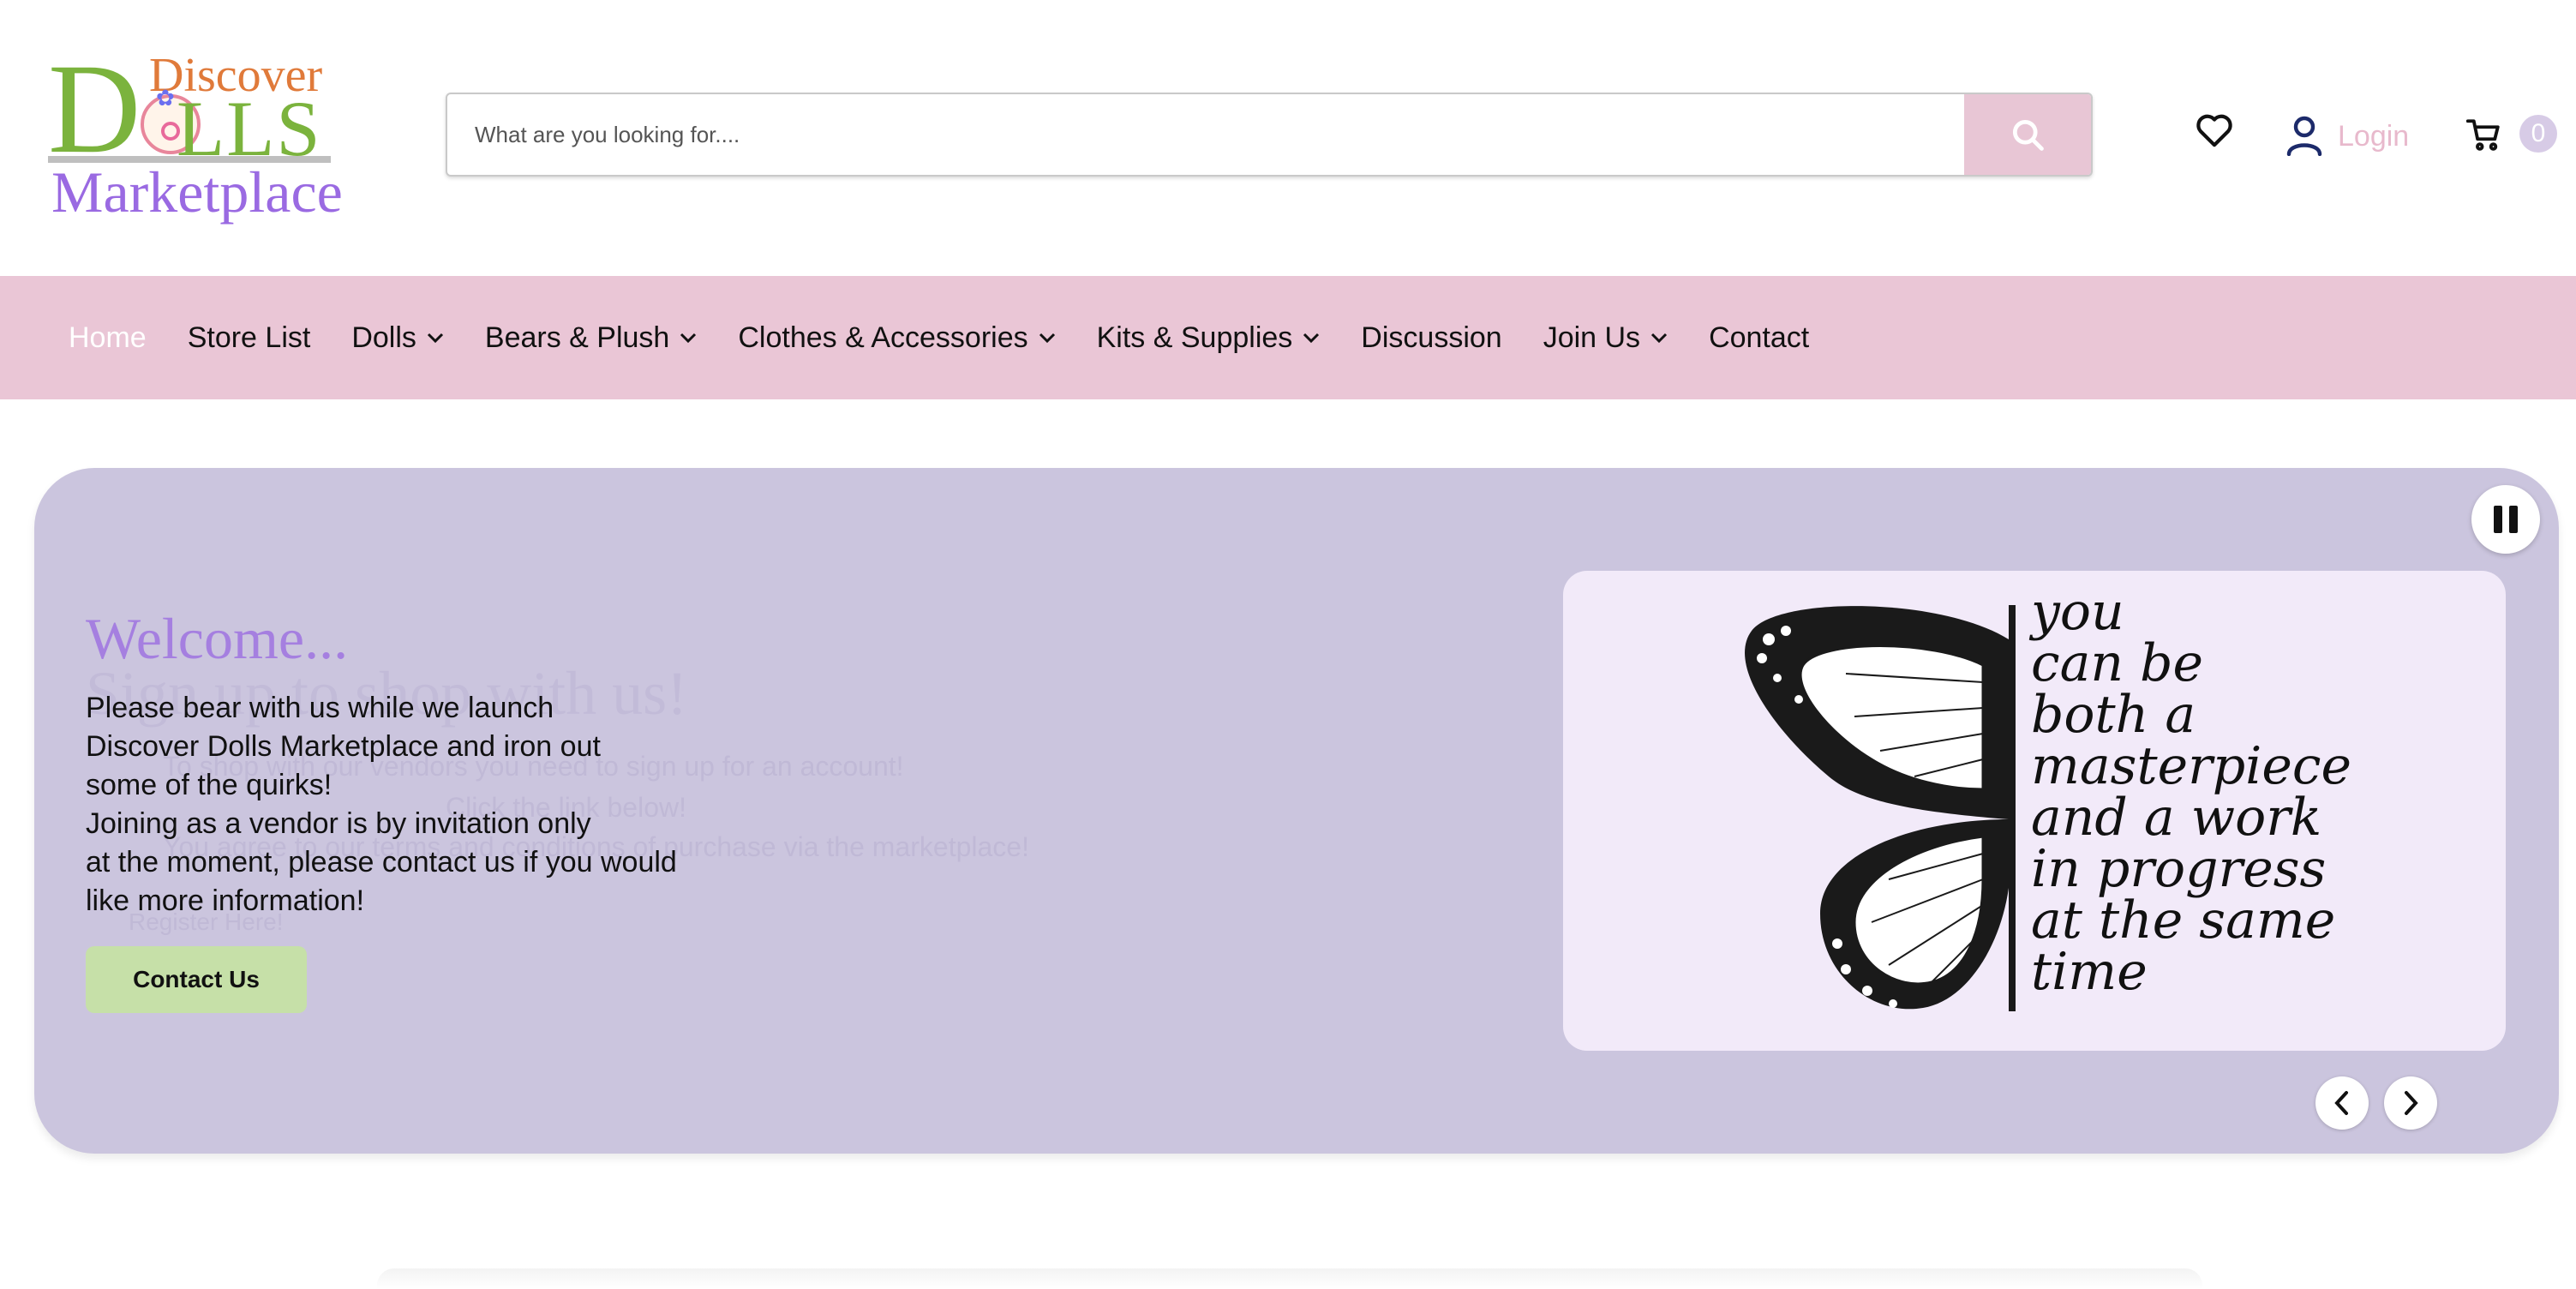 The width and height of the screenshot is (2576, 1289). I want to click on logo-letter-d: D, so click(94, 109).